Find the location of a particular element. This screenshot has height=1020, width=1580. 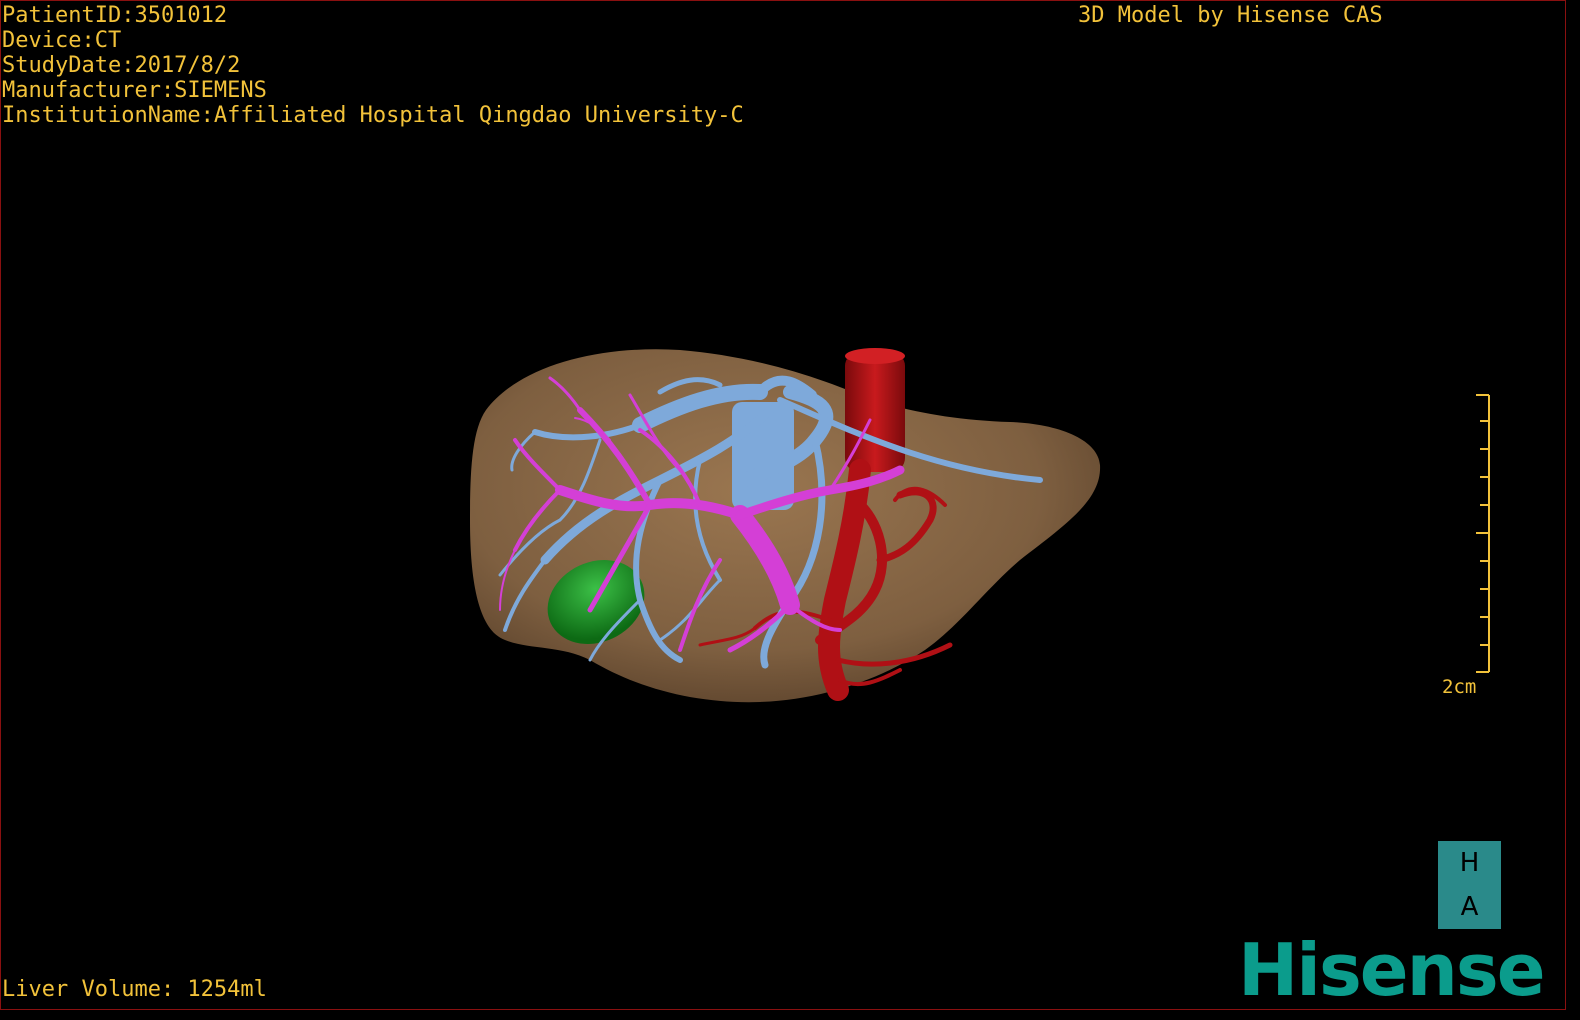

hisense-logo: Hisense is located at coordinates (1392, 970).